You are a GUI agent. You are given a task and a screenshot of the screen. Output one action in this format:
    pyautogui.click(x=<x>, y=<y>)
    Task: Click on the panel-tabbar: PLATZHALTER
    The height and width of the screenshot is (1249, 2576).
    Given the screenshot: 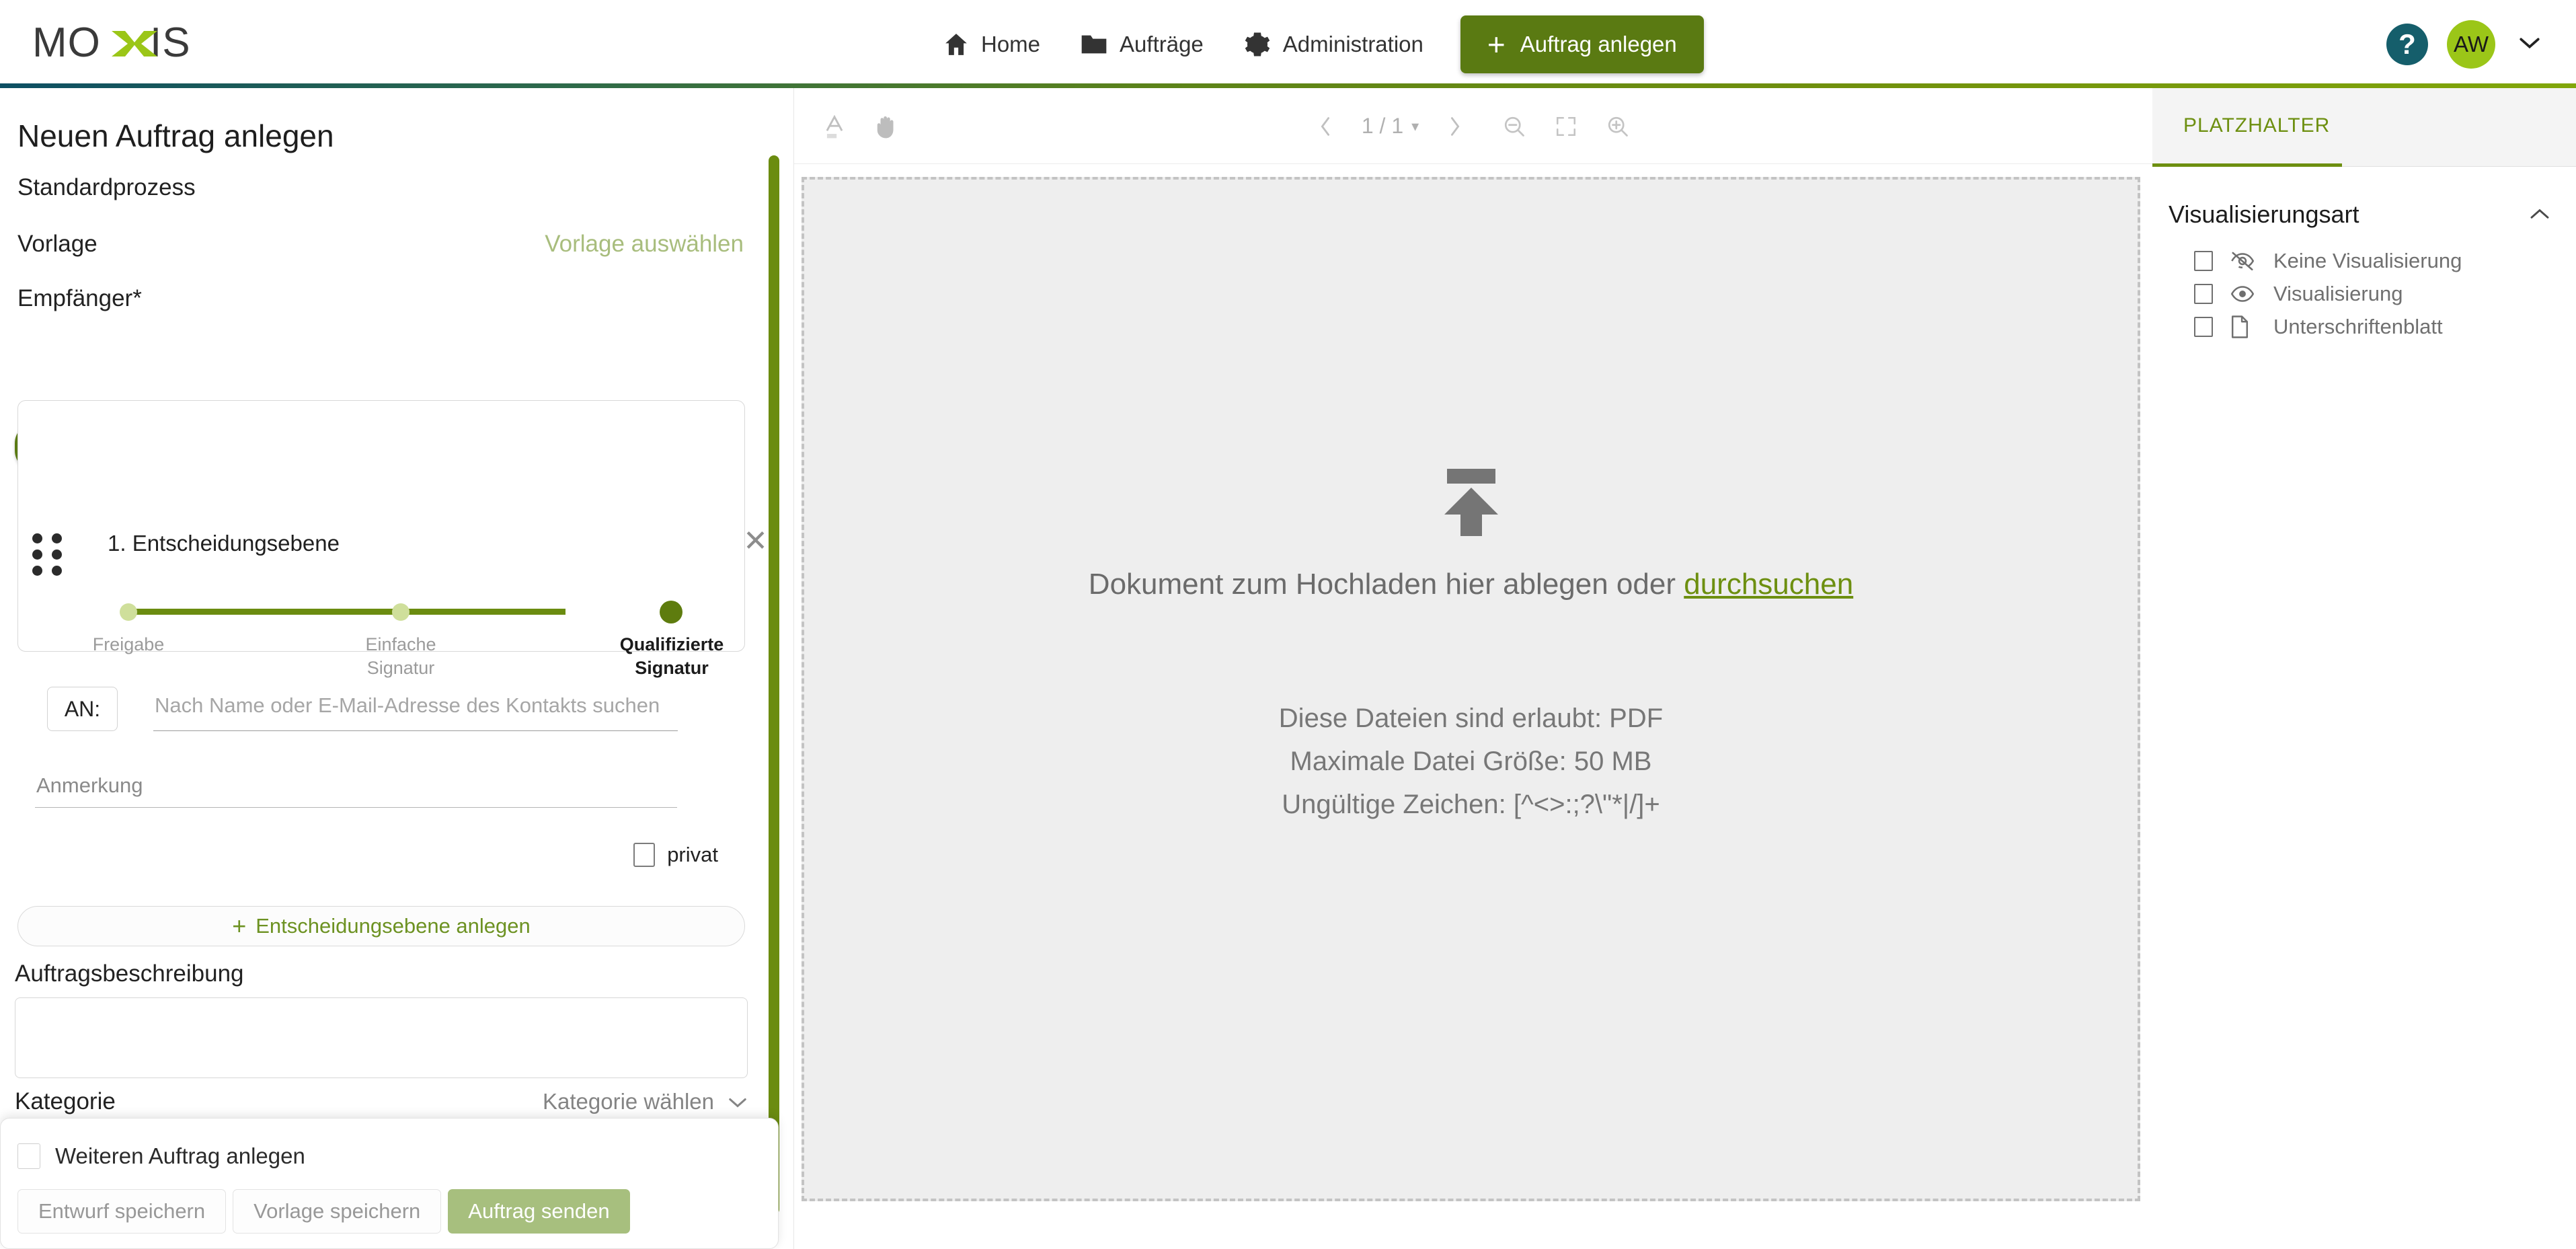 What is the action you would take?
    pyautogui.click(x=2364, y=127)
    